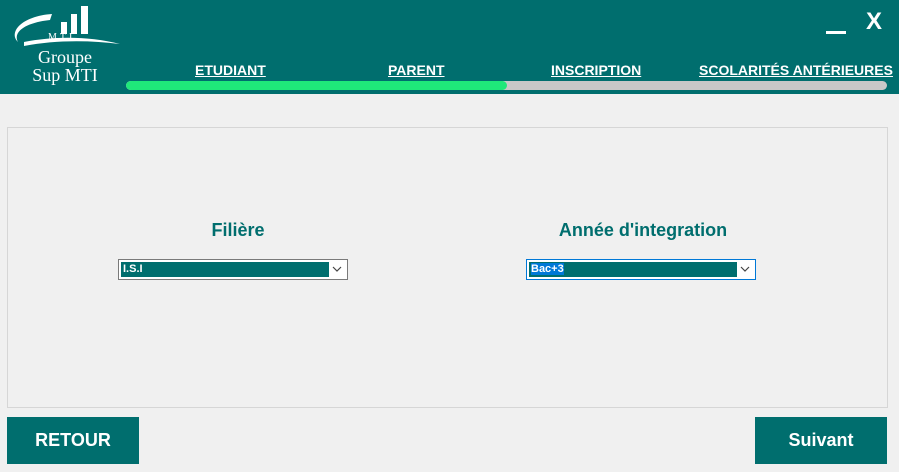  What do you see at coordinates (65, 75) in the screenshot?
I see `logo-line-2: Sup MTI` at bounding box center [65, 75].